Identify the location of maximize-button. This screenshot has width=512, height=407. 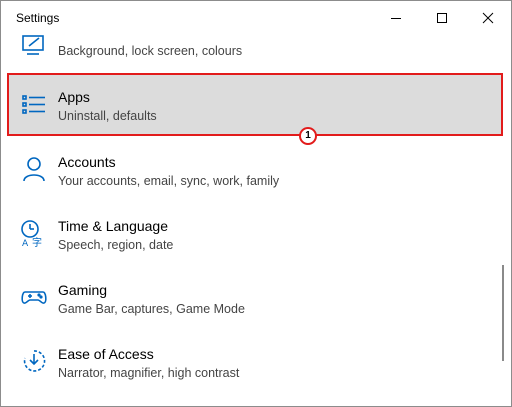
(442, 17).